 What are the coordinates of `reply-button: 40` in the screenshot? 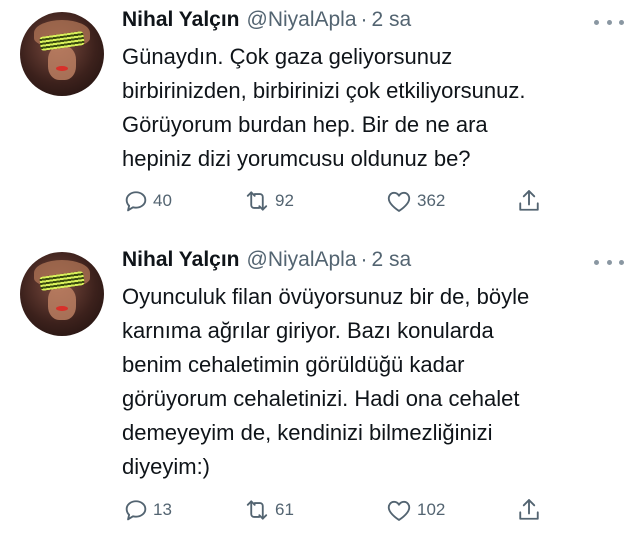 It's located at (147, 201).